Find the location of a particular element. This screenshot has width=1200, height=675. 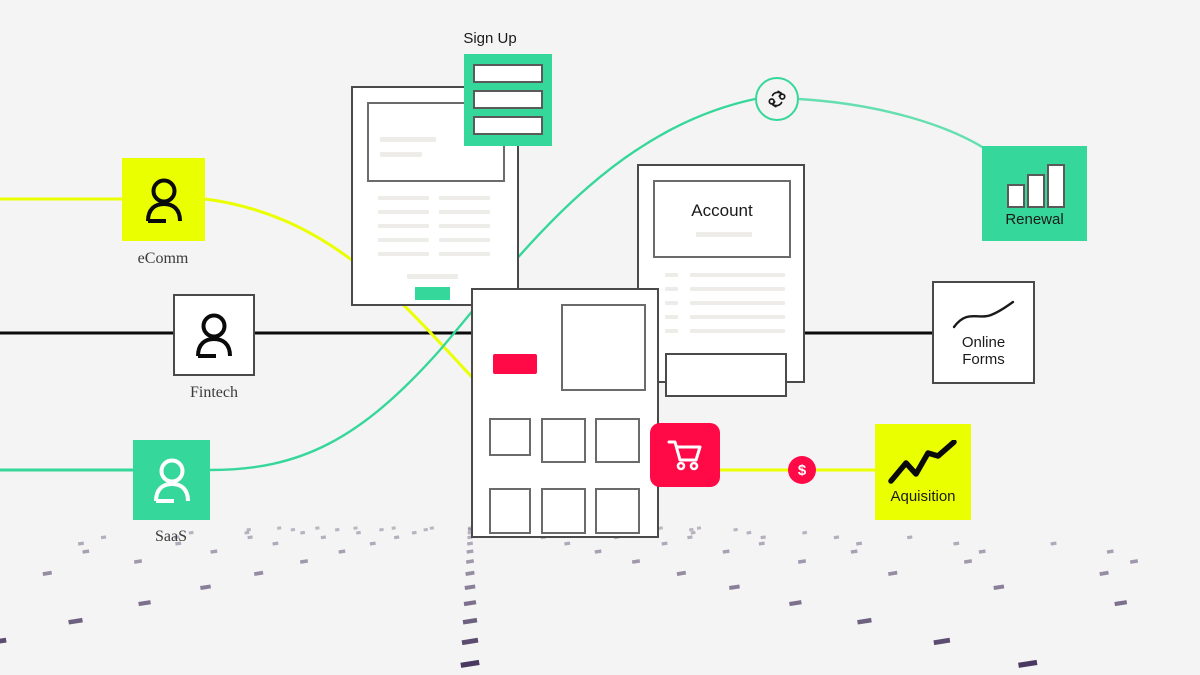

node-aquisition: Aquisition is located at coordinates (923, 472).